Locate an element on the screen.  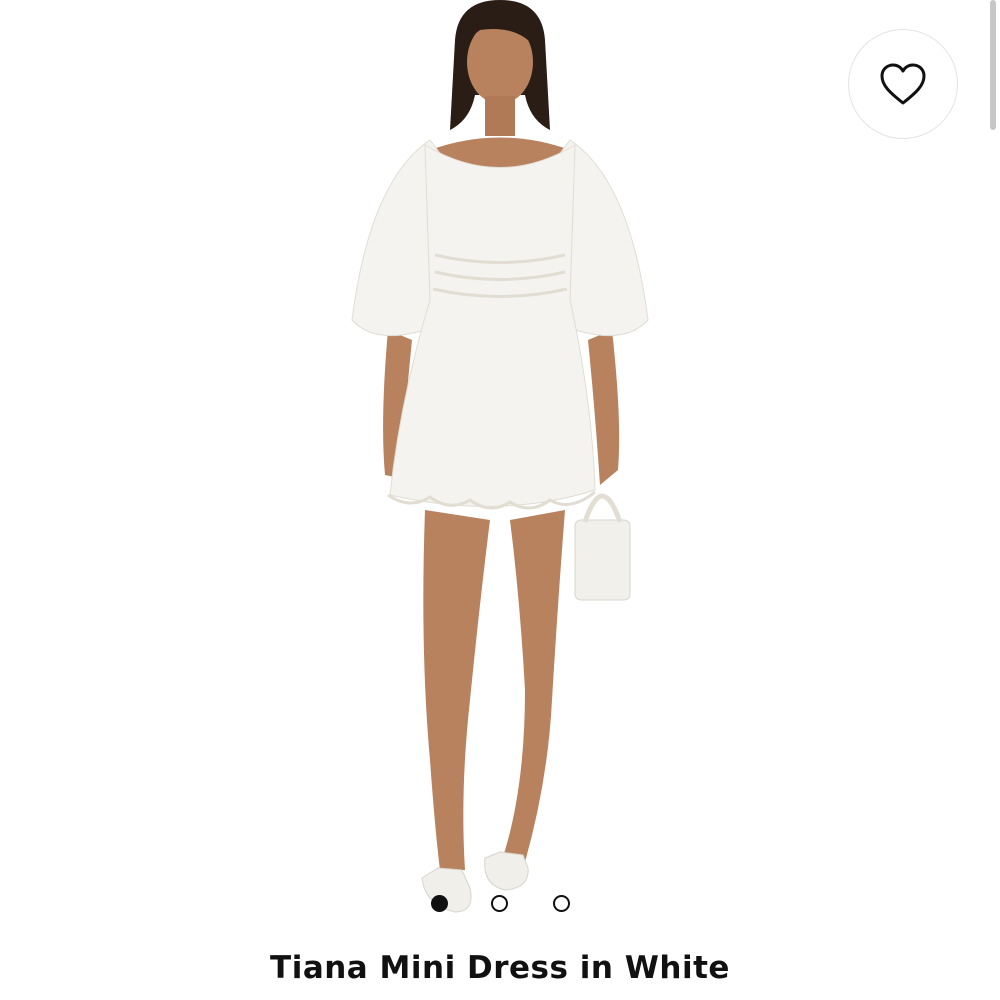
wishlist-button is located at coordinates (903, 84).